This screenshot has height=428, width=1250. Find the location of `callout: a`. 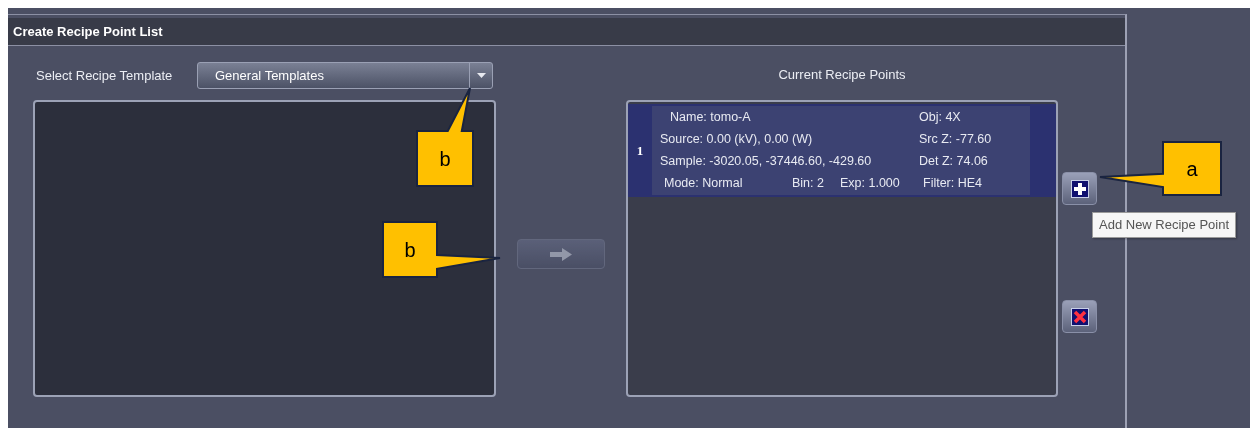

callout: a is located at coordinates (1160, 168).